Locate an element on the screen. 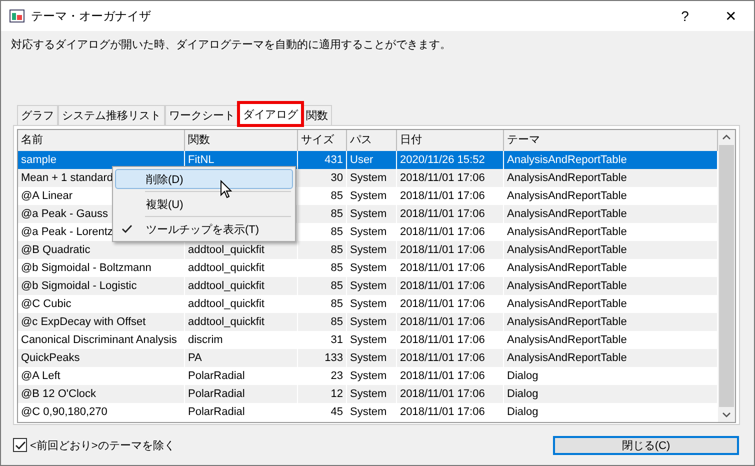 The width and height of the screenshot is (755, 466). table-row: @B 12 O'Clock PolarRadial 12 System 2018/11/01 17:06 Dialog is located at coordinates (368, 394).